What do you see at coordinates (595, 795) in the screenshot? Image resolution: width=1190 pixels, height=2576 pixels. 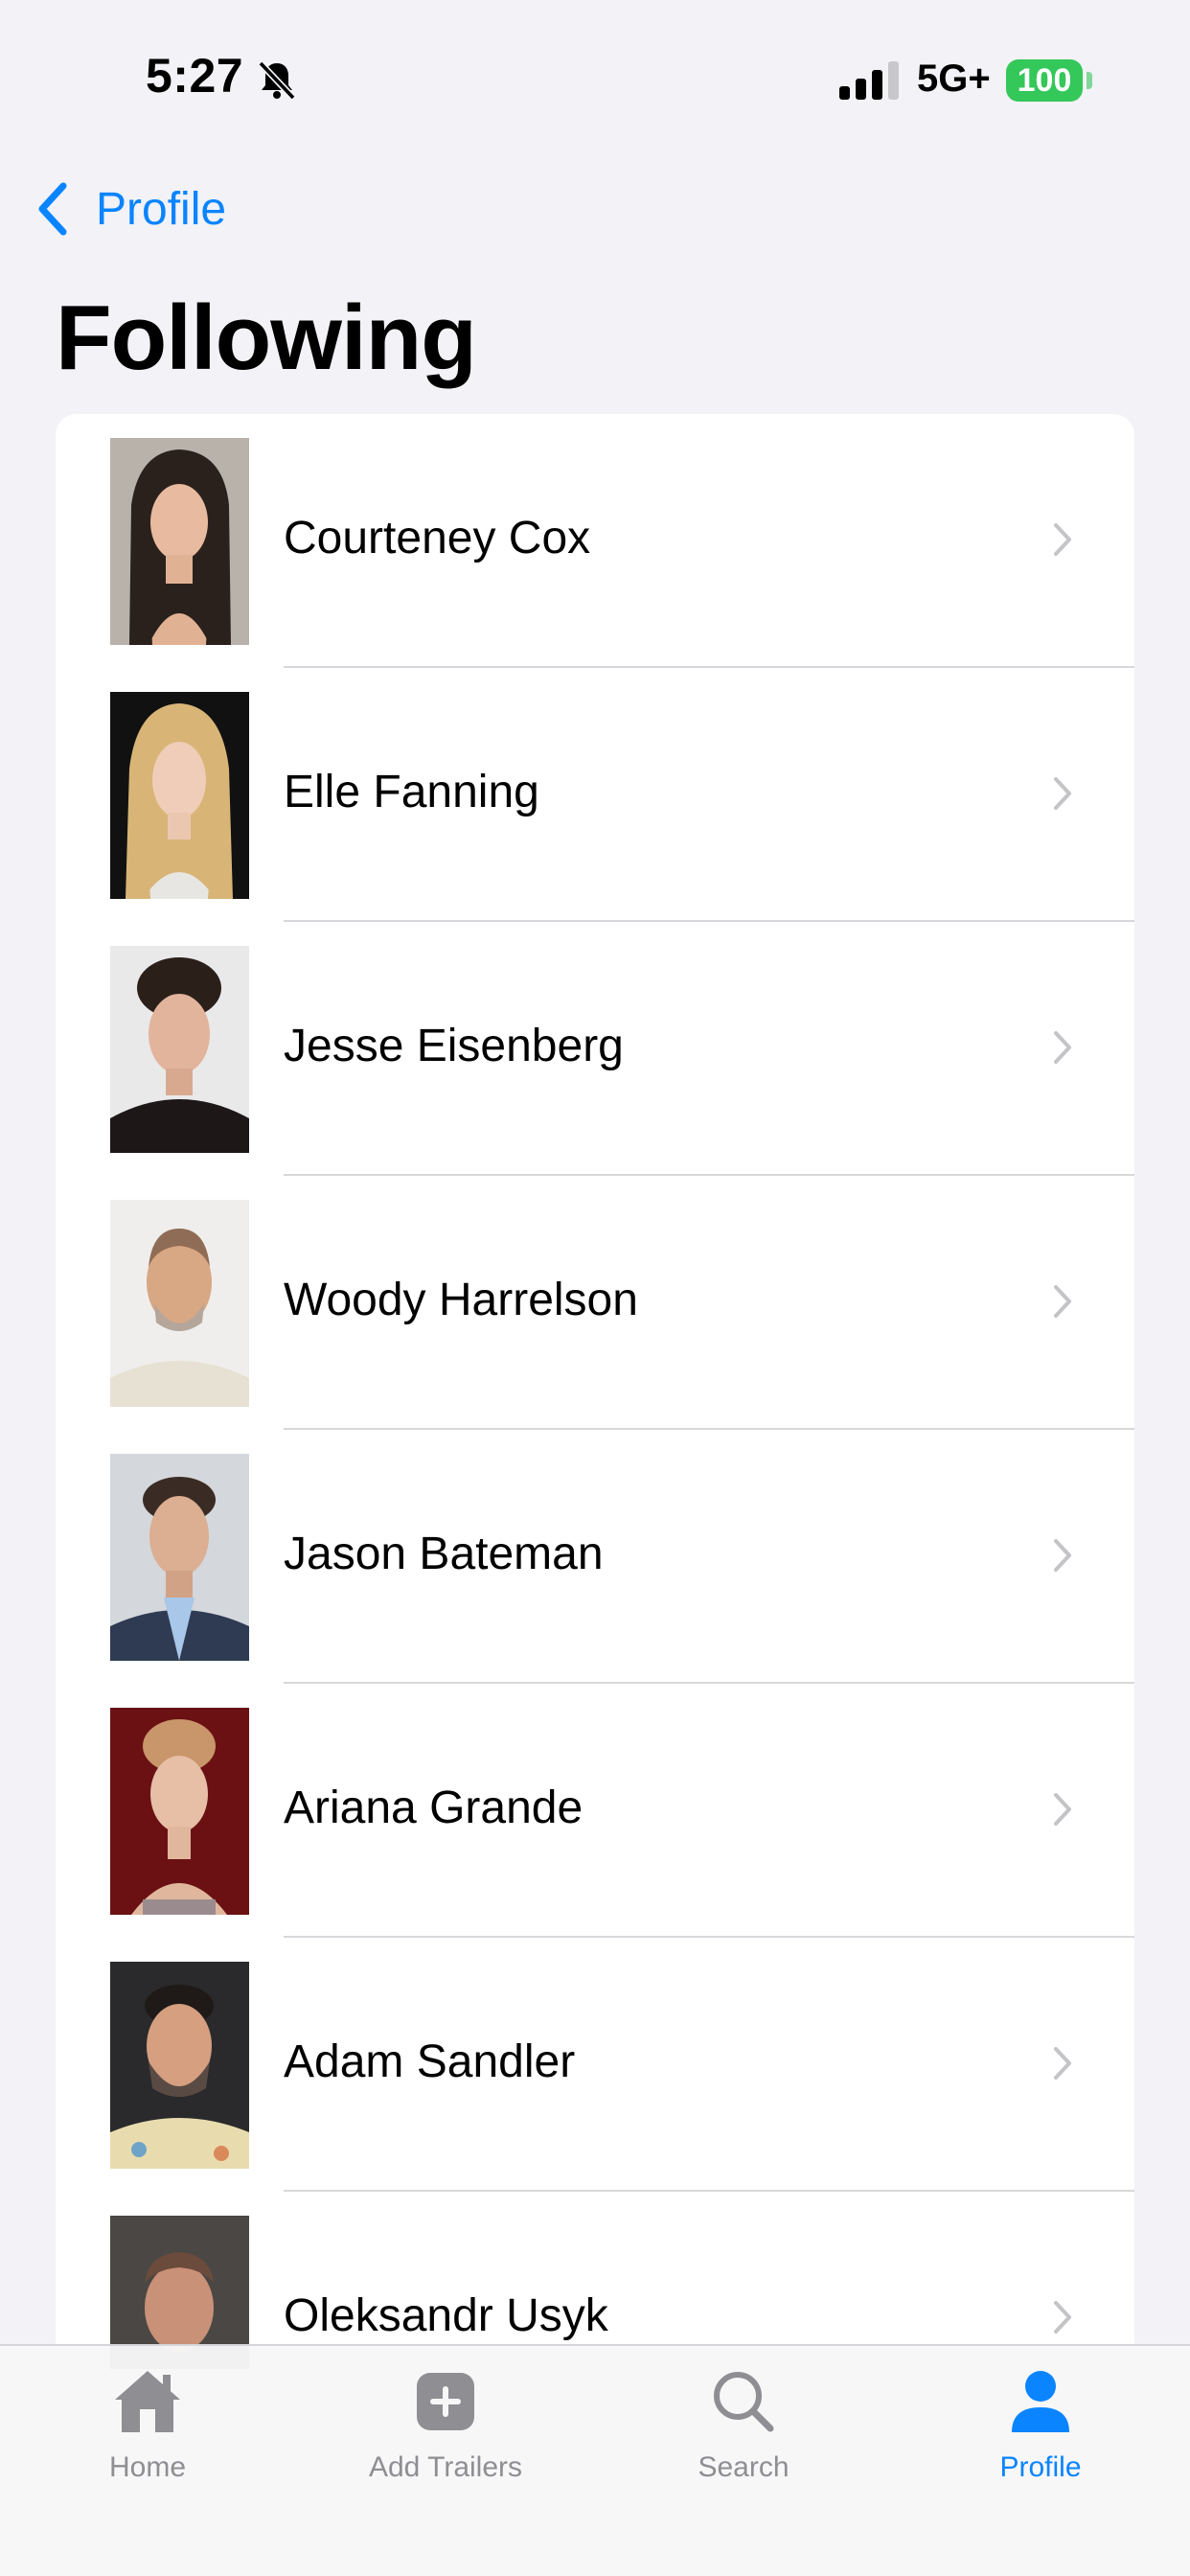 I see `list-item-elle-fanning: Elle Fanning` at bounding box center [595, 795].